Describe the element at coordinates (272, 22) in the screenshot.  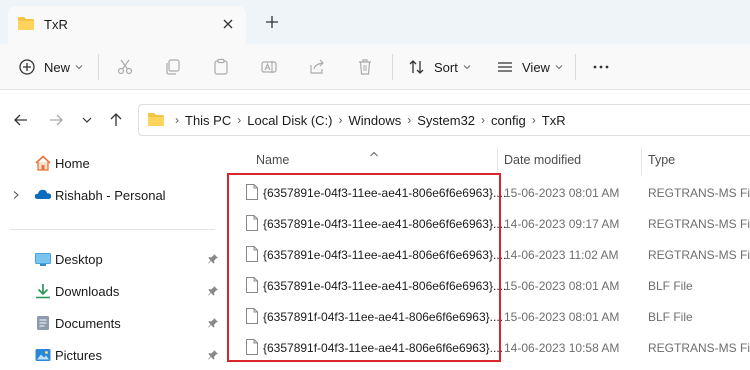
I see `new-tab-button` at that location.